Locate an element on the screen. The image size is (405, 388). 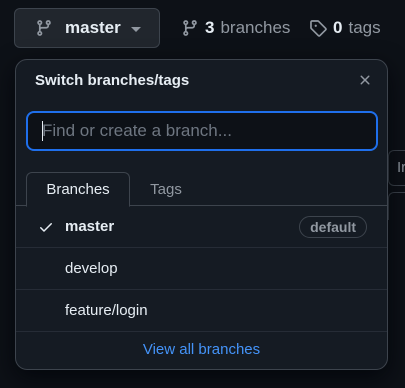
branch-item-feature-login: feature/login is located at coordinates (201, 311).